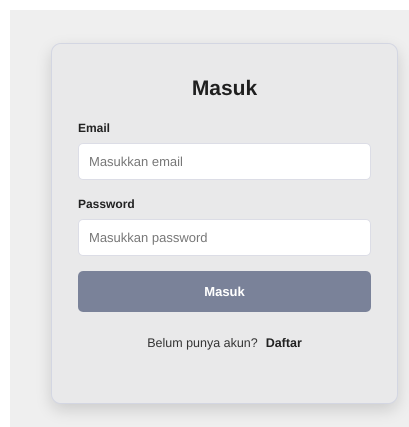 Image resolution: width=409 pixels, height=427 pixels. Describe the element at coordinates (202, 343) in the screenshot. I see `signup-prompt: Belum punya akun?` at that location.